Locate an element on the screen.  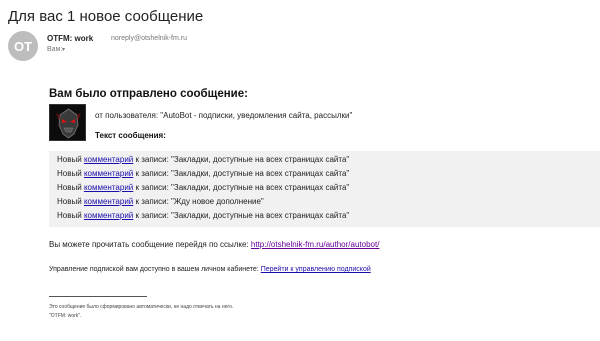
robot-logo-icon is located at coordinates (67, 122).